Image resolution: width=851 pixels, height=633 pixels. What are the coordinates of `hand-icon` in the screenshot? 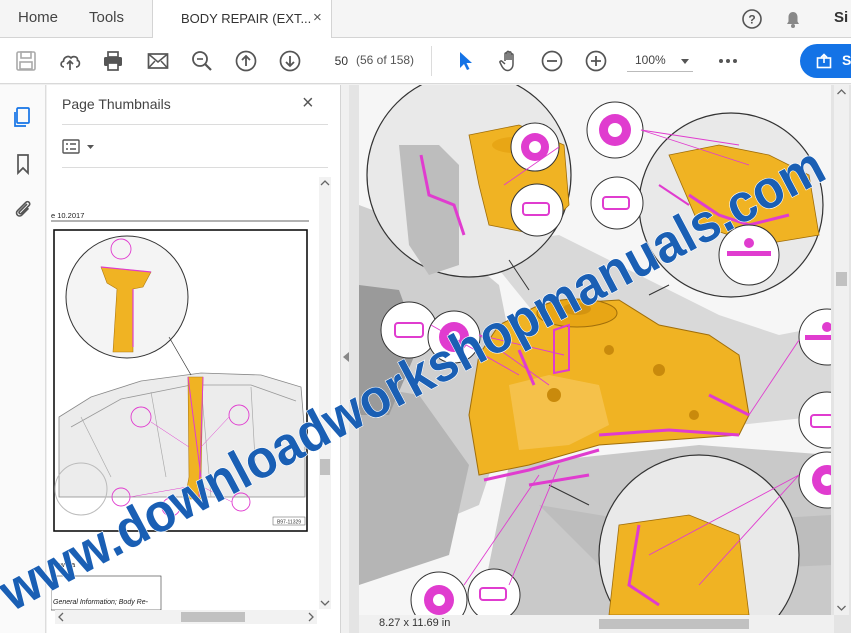 It's located at (509, 61).